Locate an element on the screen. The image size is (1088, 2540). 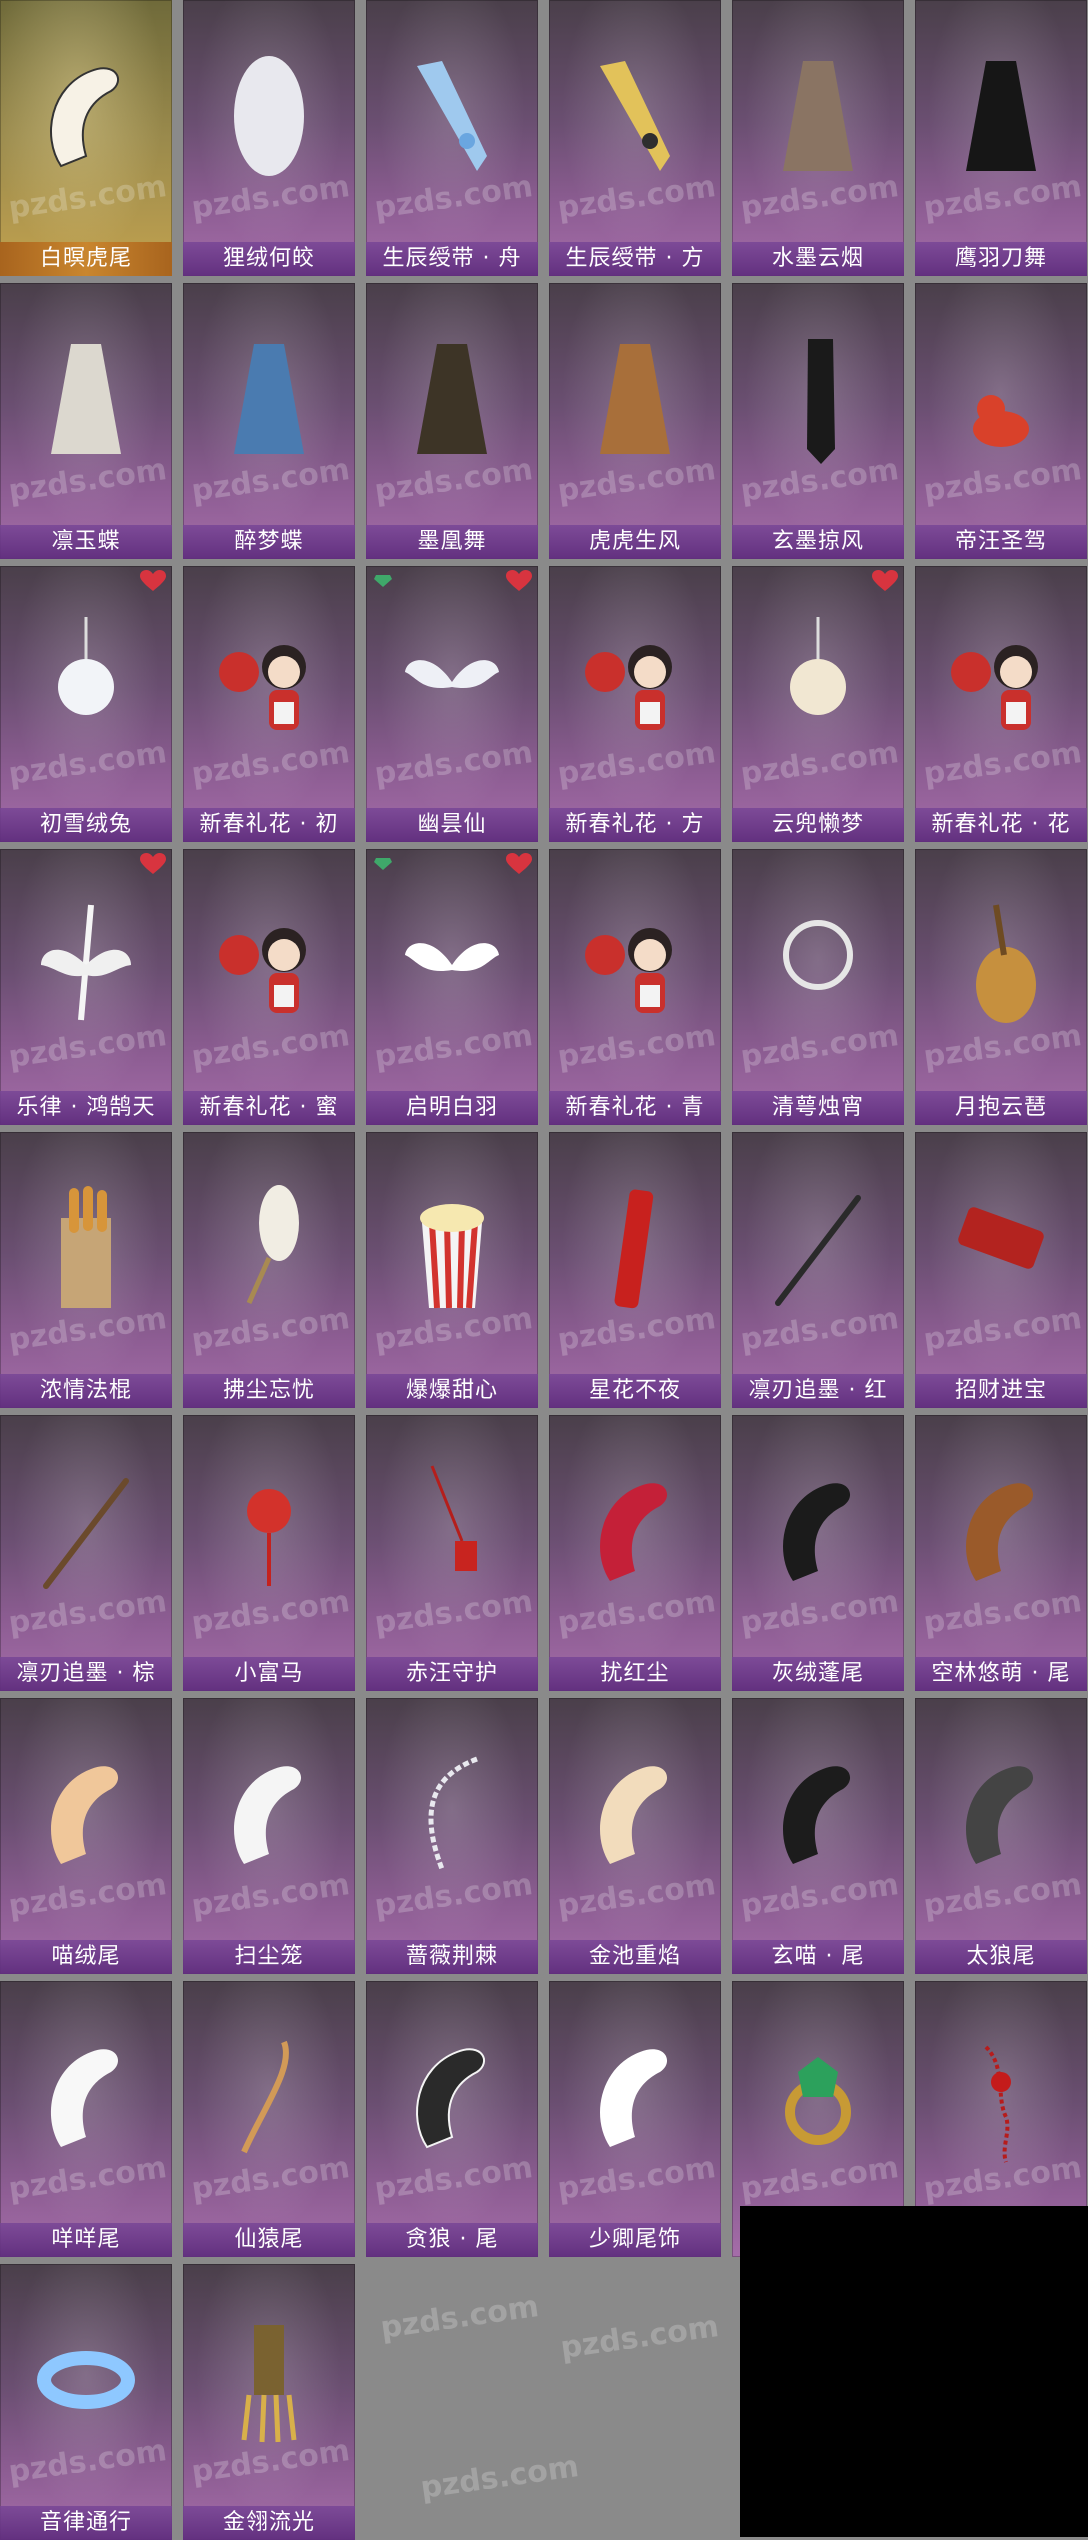
red-tail-icon is located at coordinates (635, 1531).